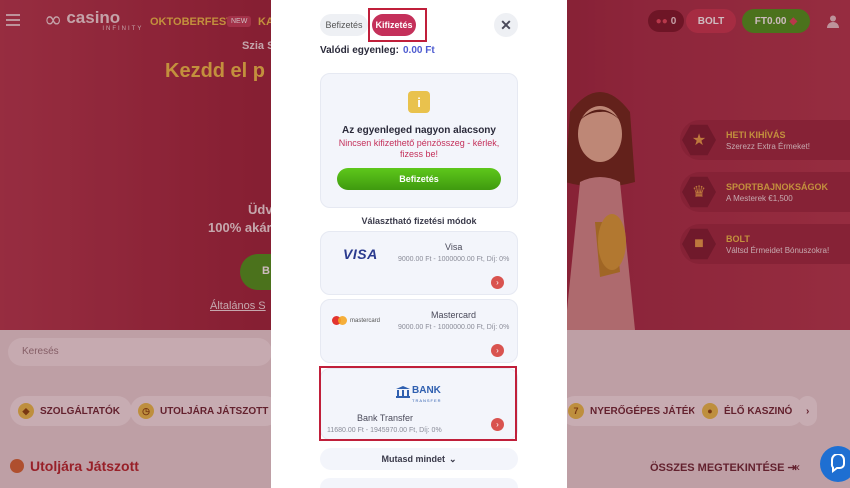 The height and width of the screenshot is (488, 850). Describe the element at coordinates (454, 315) in the screenshot. I see `payment-method-name: Mastercard` at that location.